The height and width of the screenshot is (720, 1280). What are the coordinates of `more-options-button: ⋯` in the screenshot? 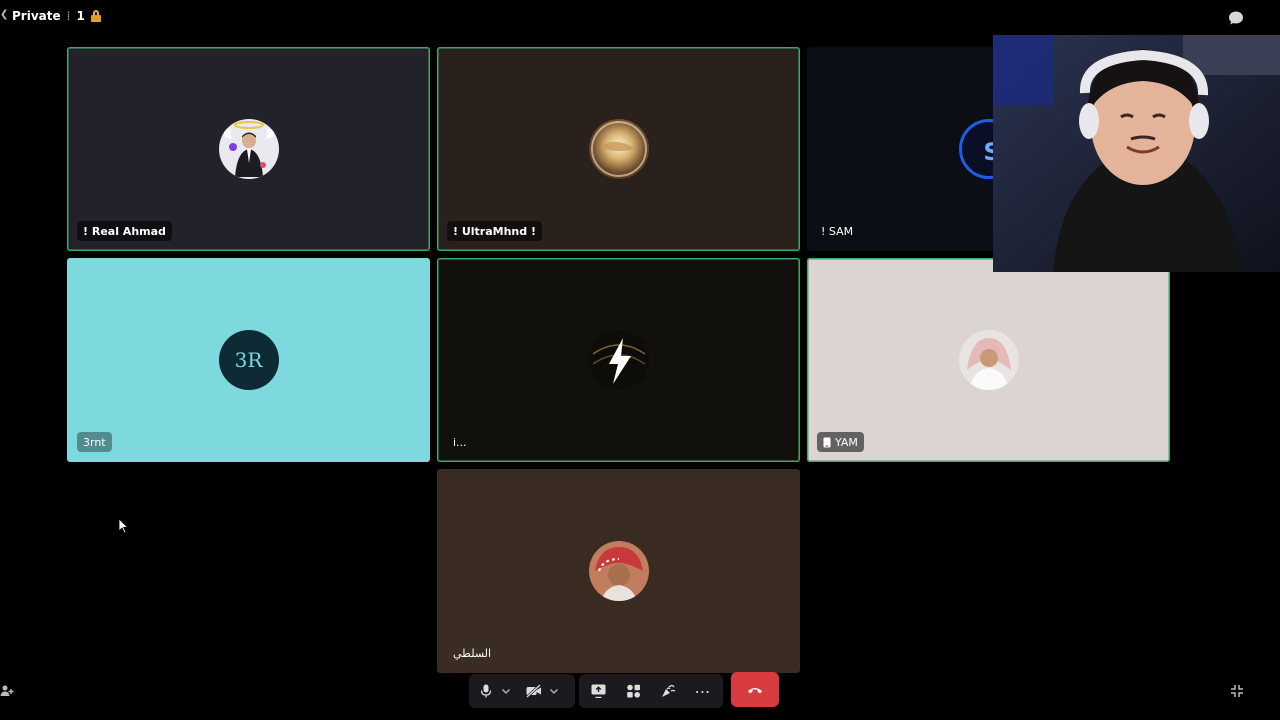 It's located at (703, 691).